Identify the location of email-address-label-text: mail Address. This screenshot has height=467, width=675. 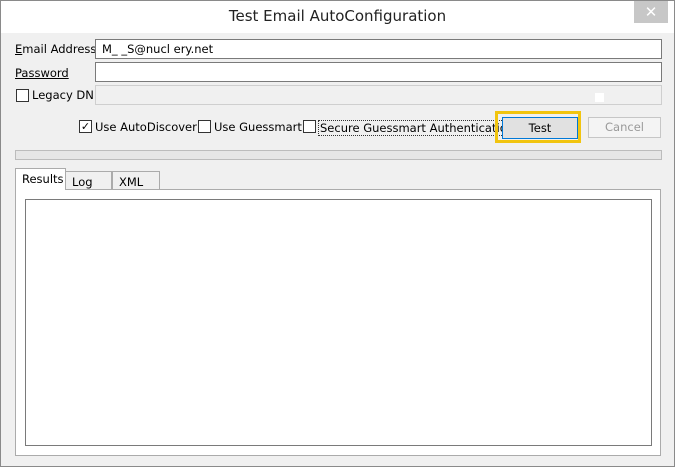
(59, 49).